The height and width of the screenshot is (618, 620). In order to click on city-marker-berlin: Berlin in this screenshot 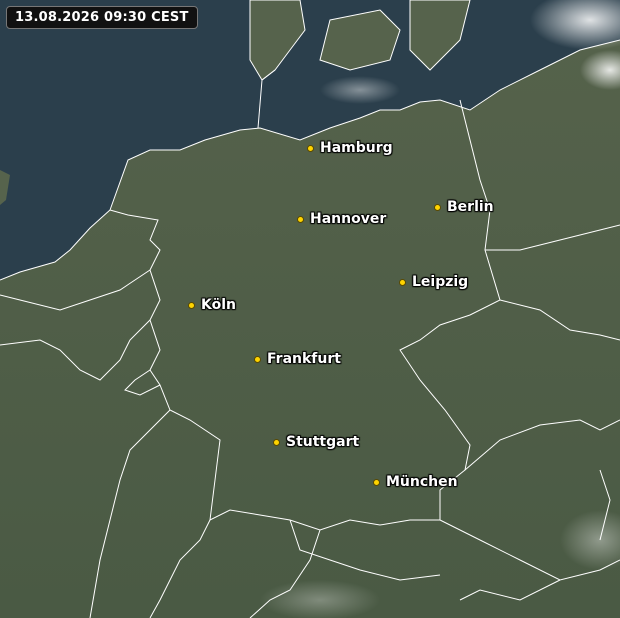, I will do `click(464, 207)`.